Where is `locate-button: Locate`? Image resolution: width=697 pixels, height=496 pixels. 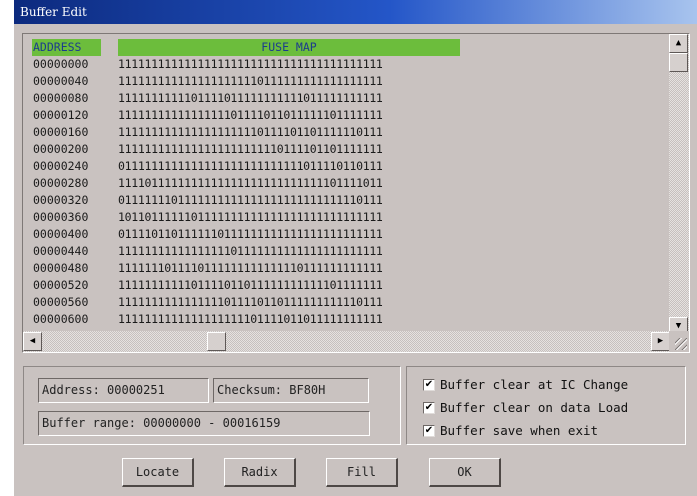
locate-button: Locate is located at coordinates (158, 472).